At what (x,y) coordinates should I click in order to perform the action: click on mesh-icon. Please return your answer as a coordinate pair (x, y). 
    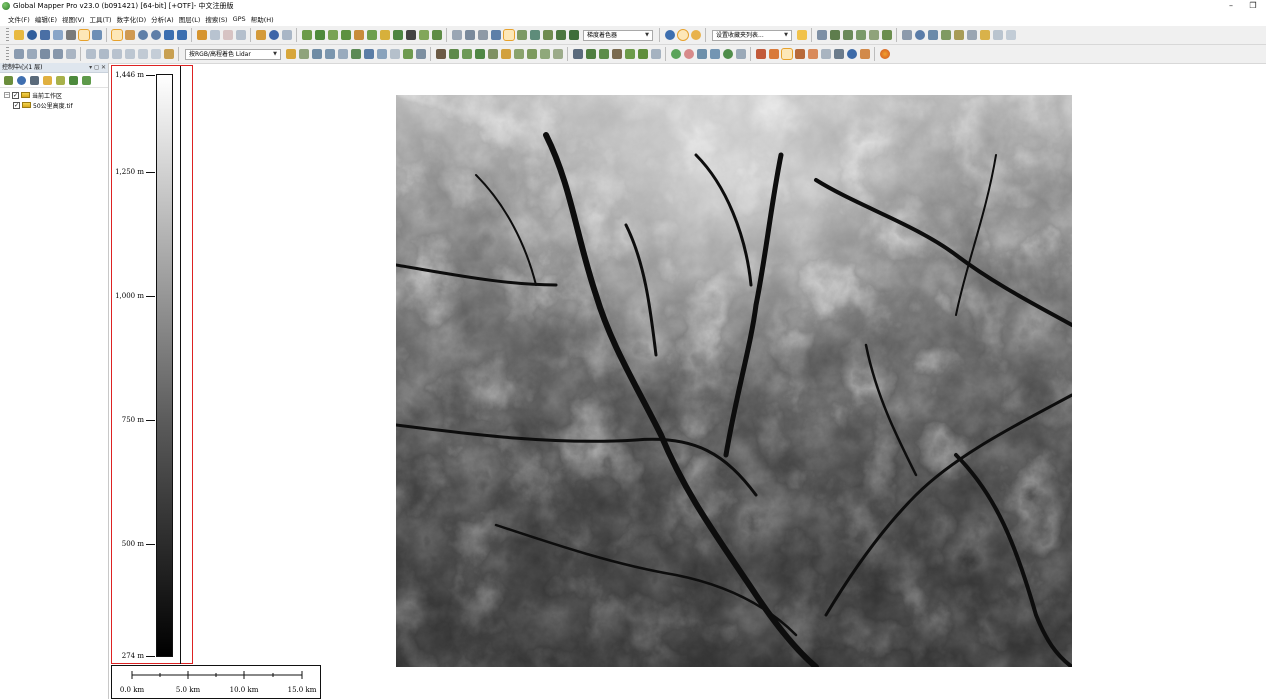
    Looking at the image, I should click on (616, 54).